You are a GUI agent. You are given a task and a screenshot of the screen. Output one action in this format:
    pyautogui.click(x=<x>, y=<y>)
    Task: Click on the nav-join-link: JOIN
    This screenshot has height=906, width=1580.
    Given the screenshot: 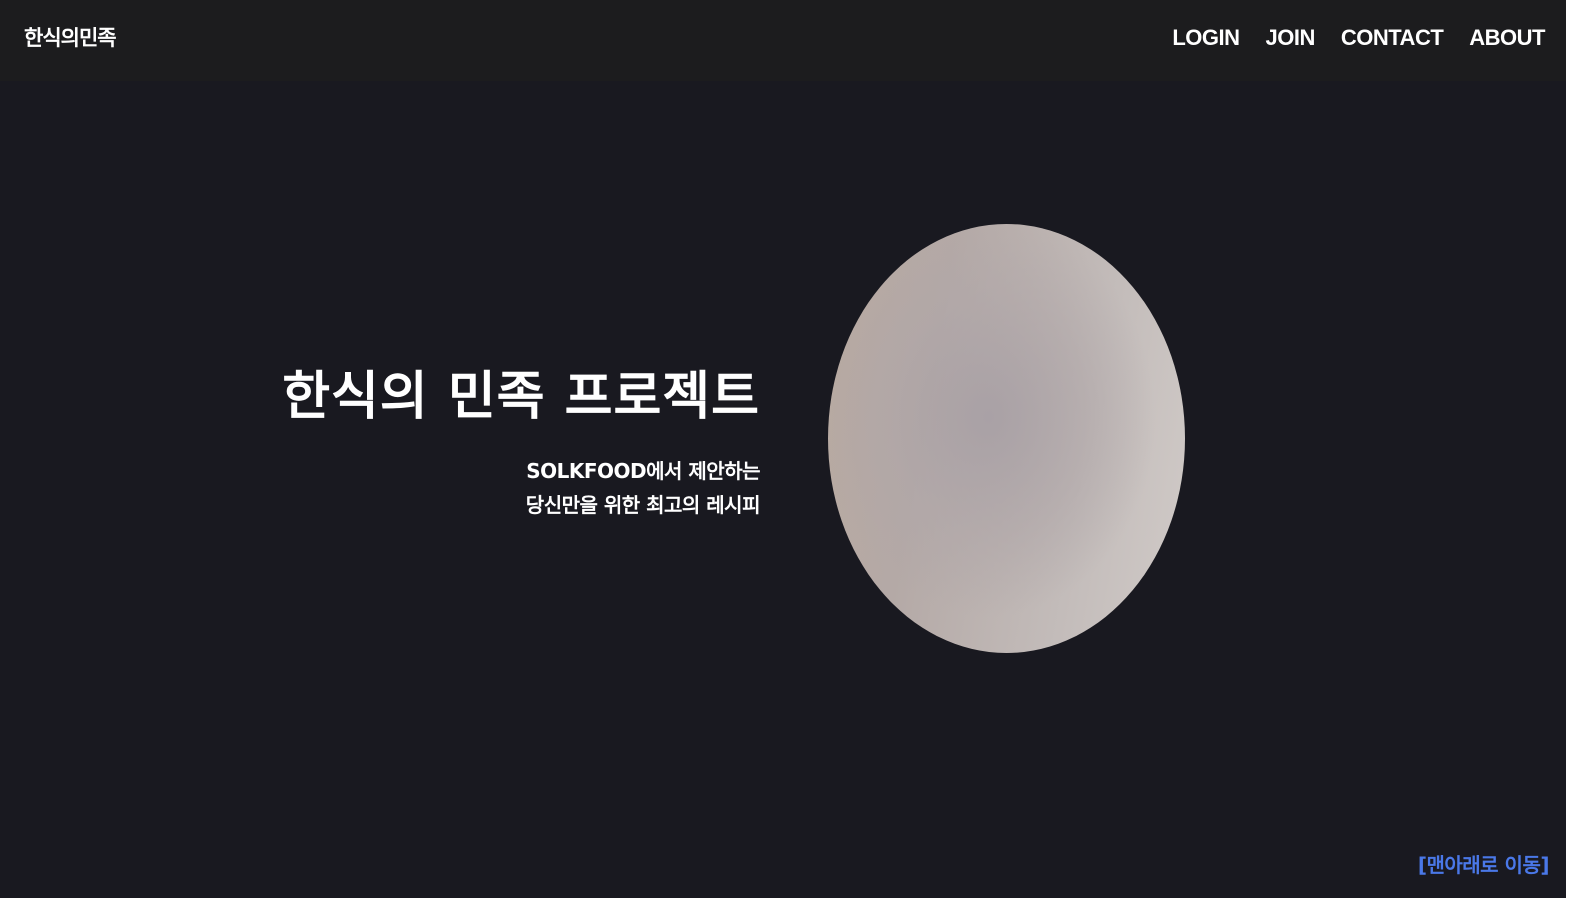 What is the action you would take?
    pyautogui.click(x=1291, y=38)
    